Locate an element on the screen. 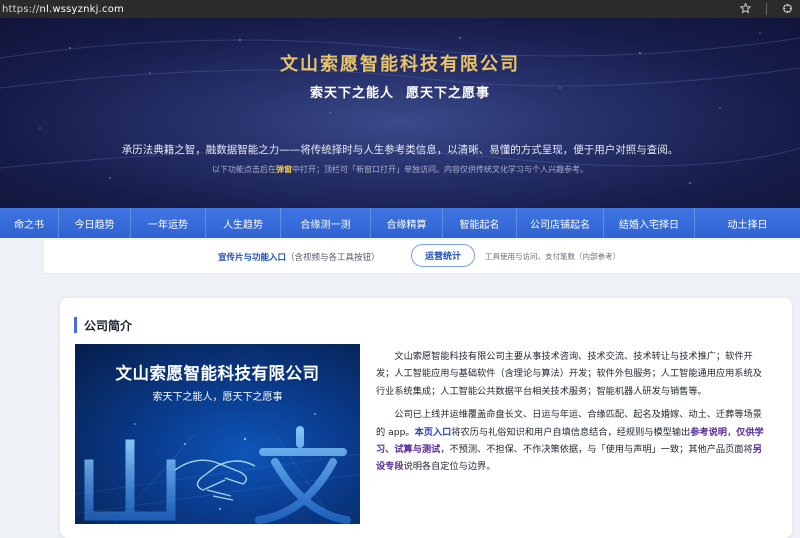 This screenshot has height=538, width=800. extension-icon is located at coordinates (787, 8).